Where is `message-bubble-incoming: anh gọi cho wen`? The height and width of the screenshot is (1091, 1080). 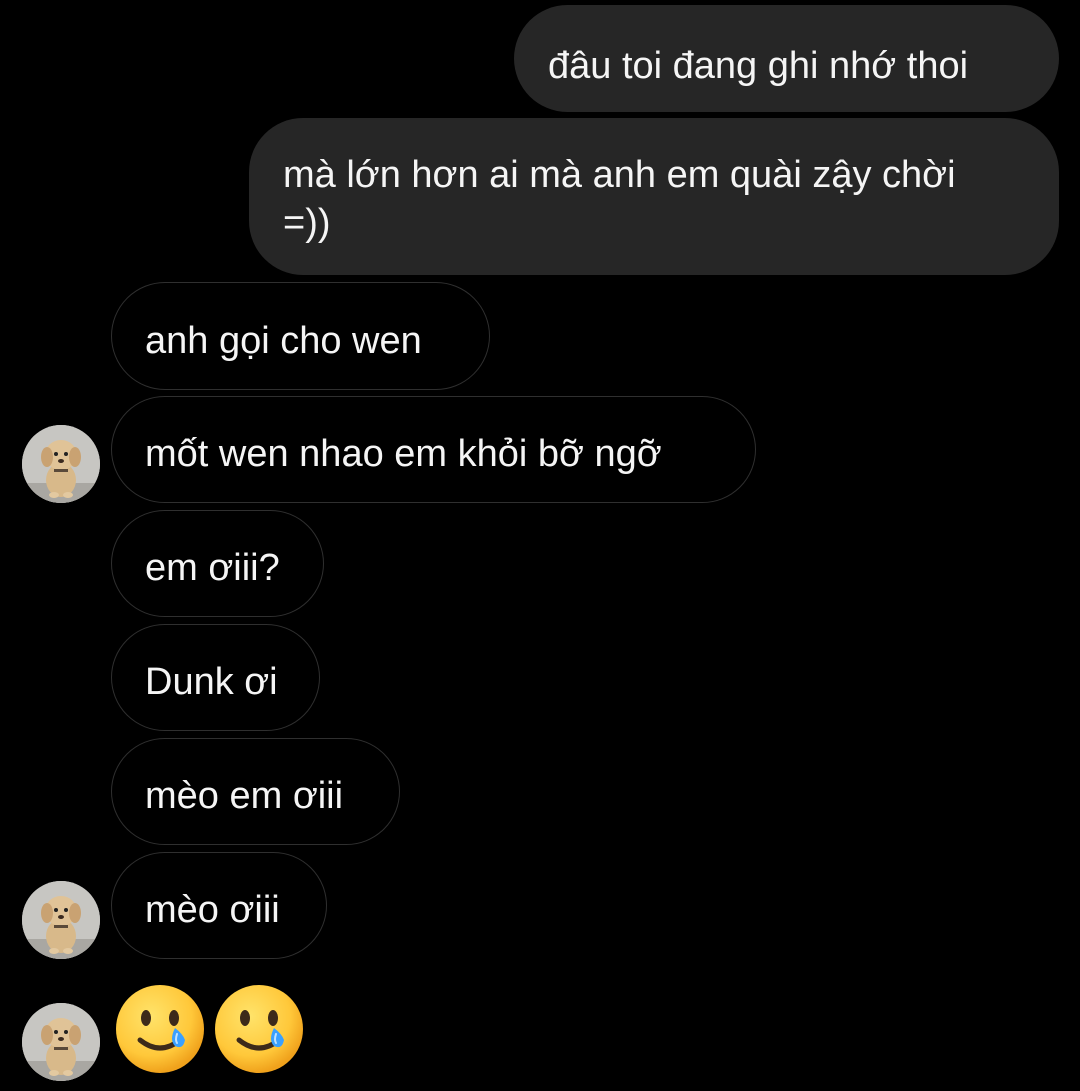 message-bubble-incoming: anh gọi cho wen is located at coordinates (300, 336).